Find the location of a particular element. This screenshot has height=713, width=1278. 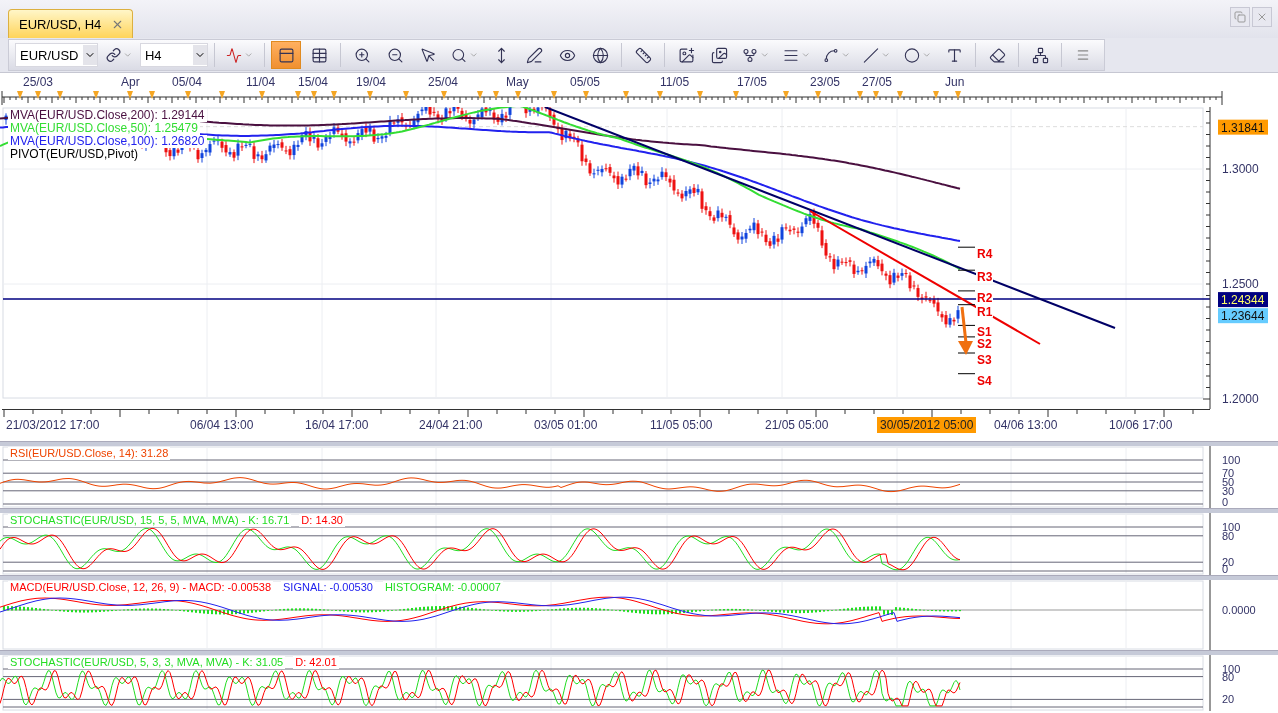

arrow is located at coordinates (965, 330).